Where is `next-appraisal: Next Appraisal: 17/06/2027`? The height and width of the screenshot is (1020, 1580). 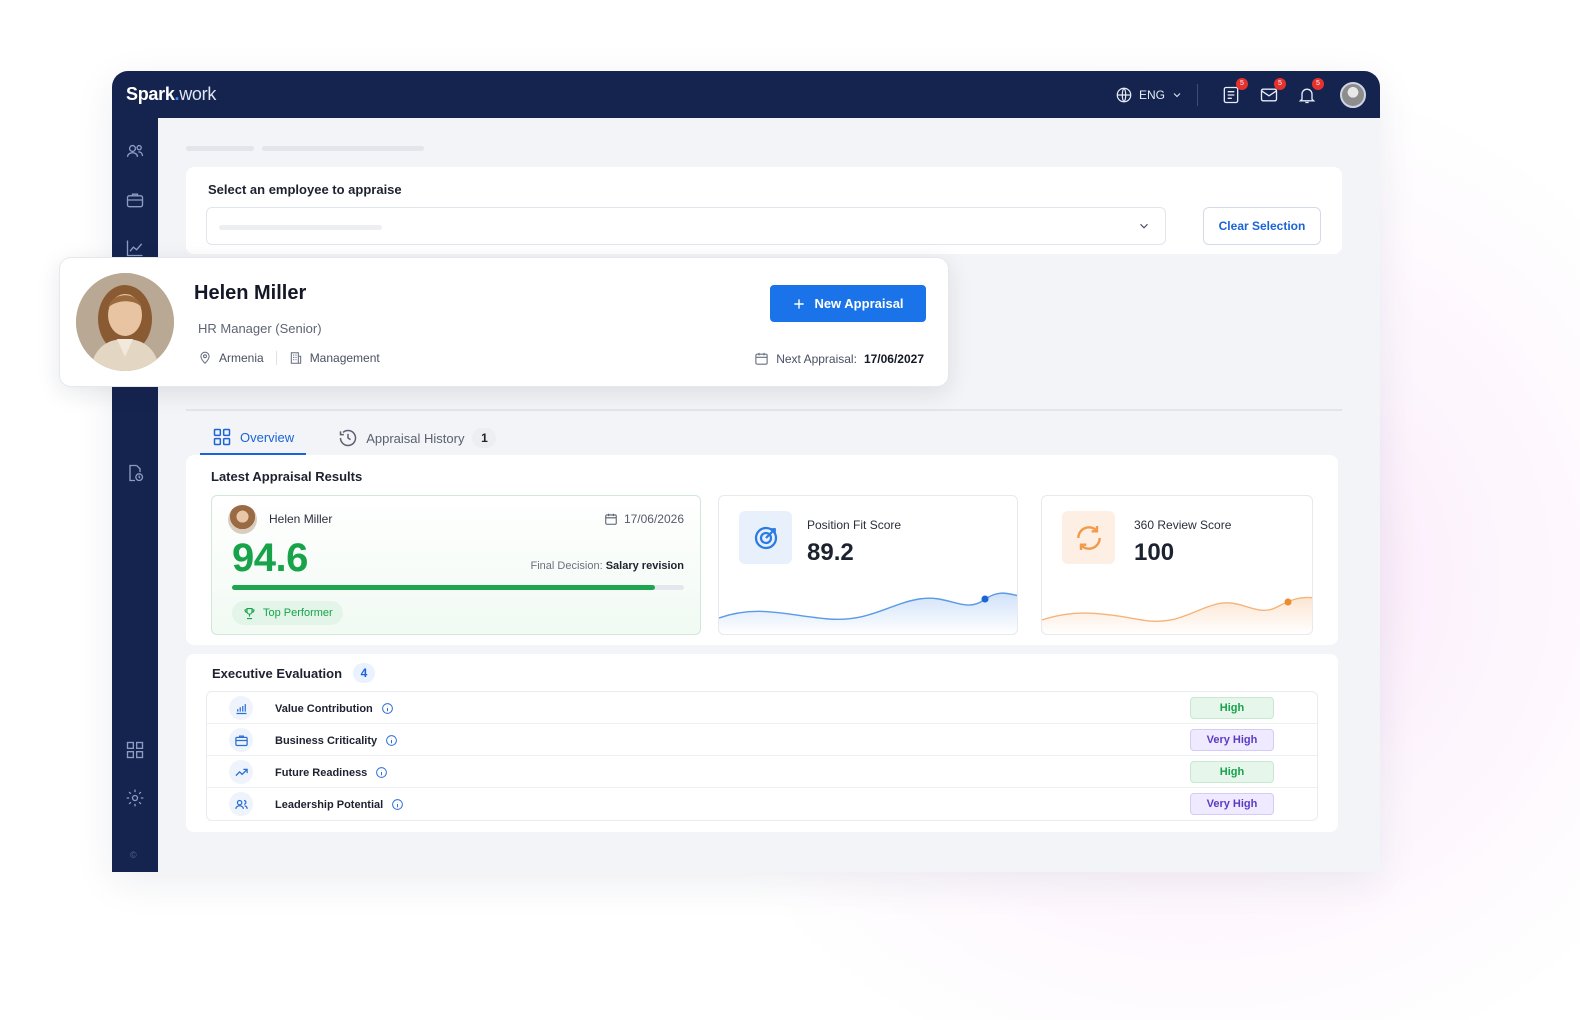
next-appraisal: Next Appraisal: 17/06/2027 is located at coordinates (839, 358).